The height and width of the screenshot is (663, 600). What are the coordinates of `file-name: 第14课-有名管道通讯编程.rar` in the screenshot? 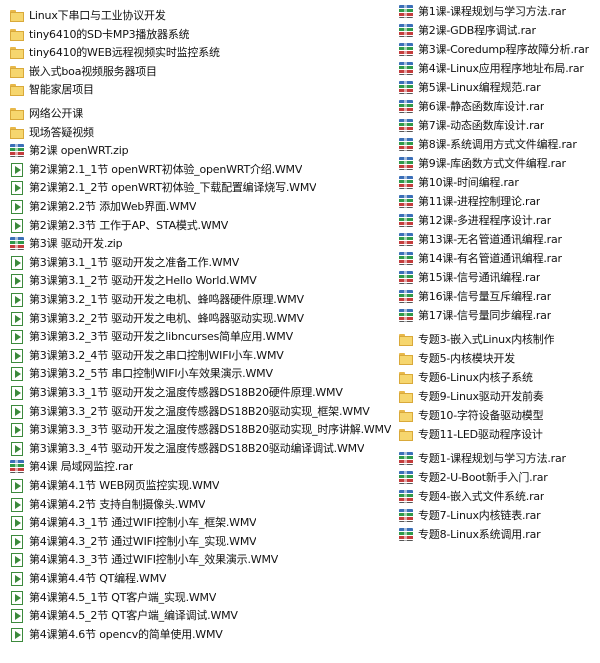 It's located at (490, 258).